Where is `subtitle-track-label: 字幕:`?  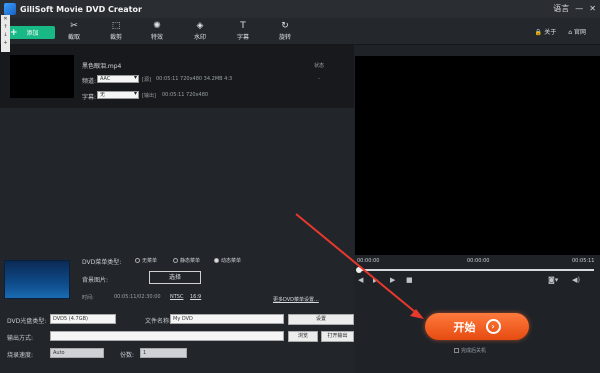
subtitle-track-label: 字幕: is located at coordinates (89, 97).